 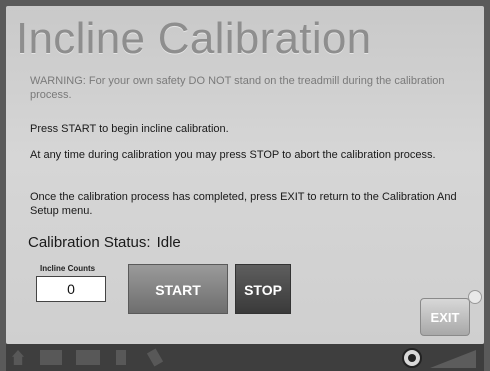 What do you see at coordinates (412, 358) in the screenshot?
I see `speaker-icon` at bounding box center [412, 358].